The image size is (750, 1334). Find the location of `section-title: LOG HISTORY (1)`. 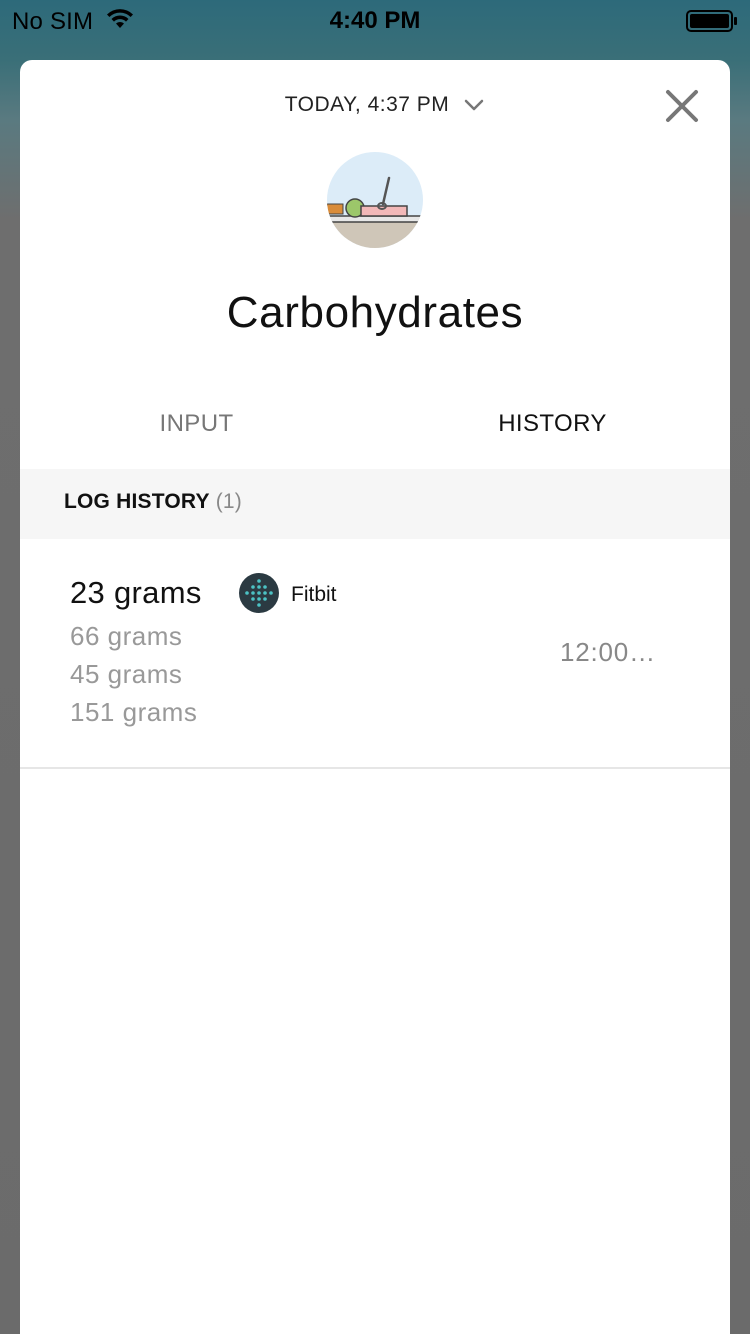

section-title: LOG HISTORY (1) is located at coordinates (153, 502).